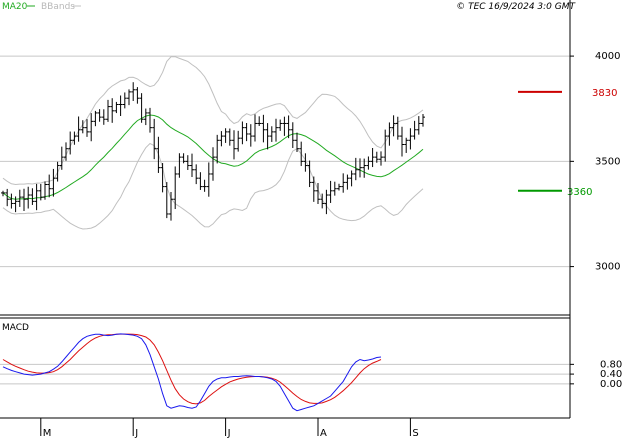  What do you see at coordinates (579, 192) in the screenshot?
I see `support-label: 3360` at bounding box center [579, 192].